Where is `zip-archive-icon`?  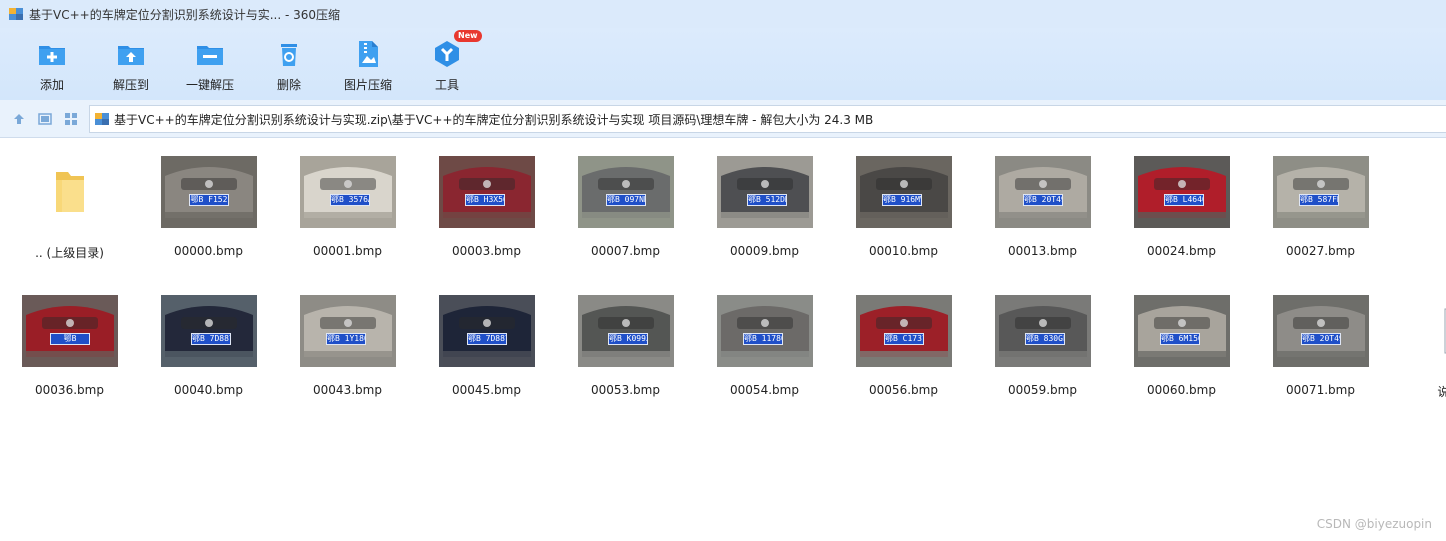
zip-archive-icon is located at coordinates (102, 119).